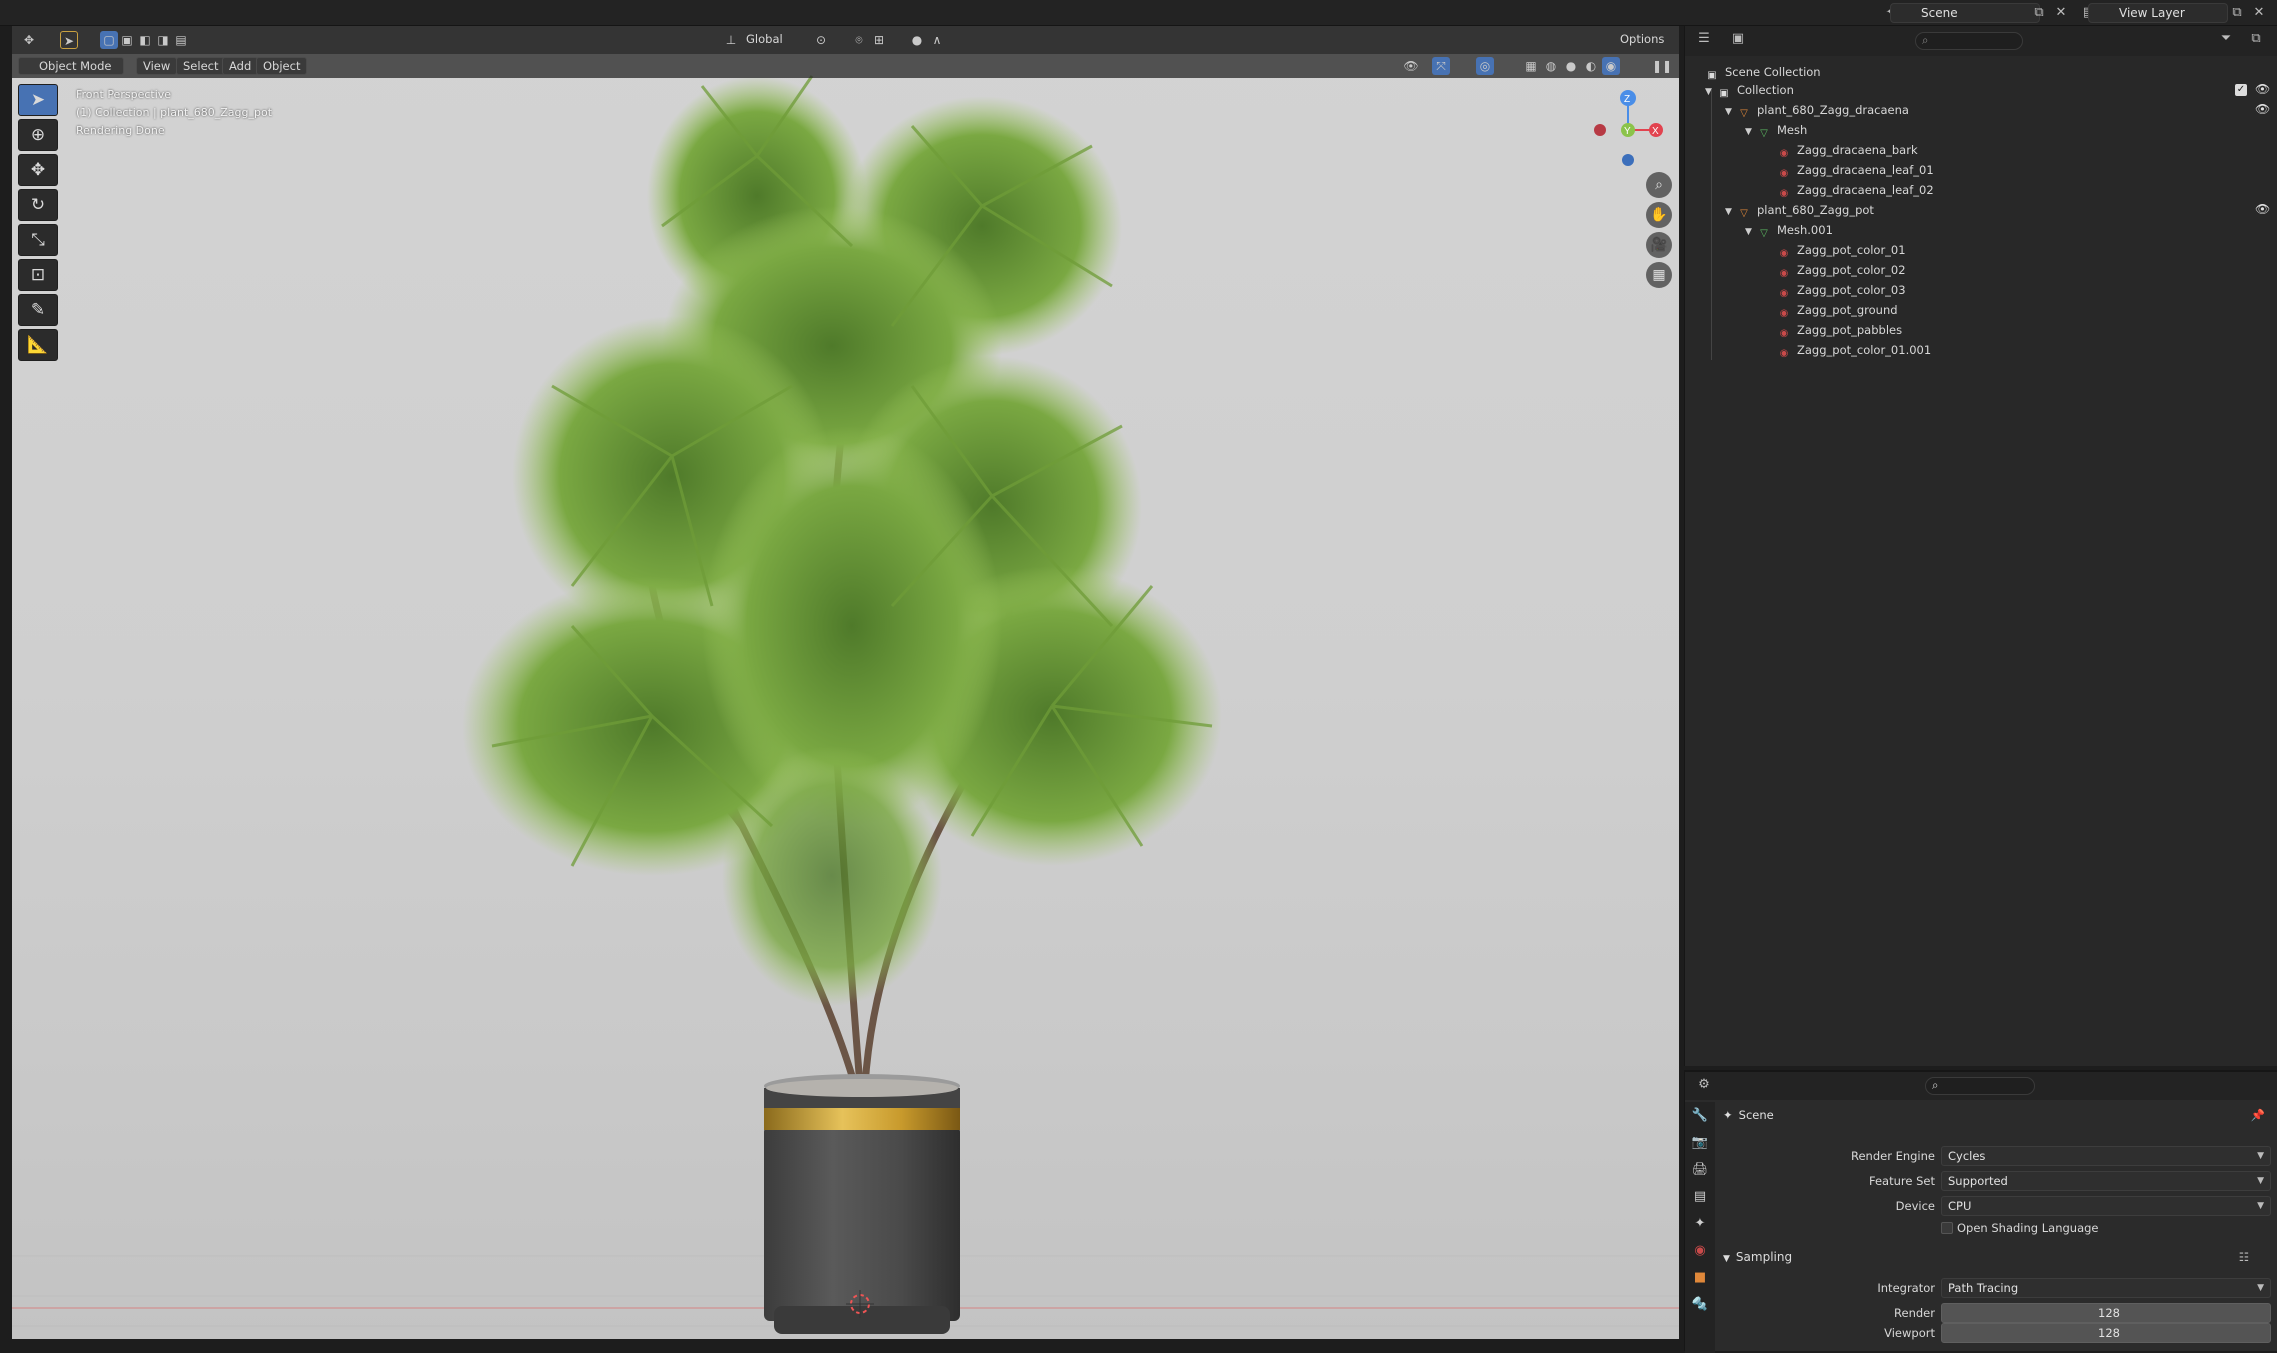 Image resolution: width=2277 pixels, height=1353 pixels. I want to click on scale-tool-icon: ⤡, so click(38, 240).